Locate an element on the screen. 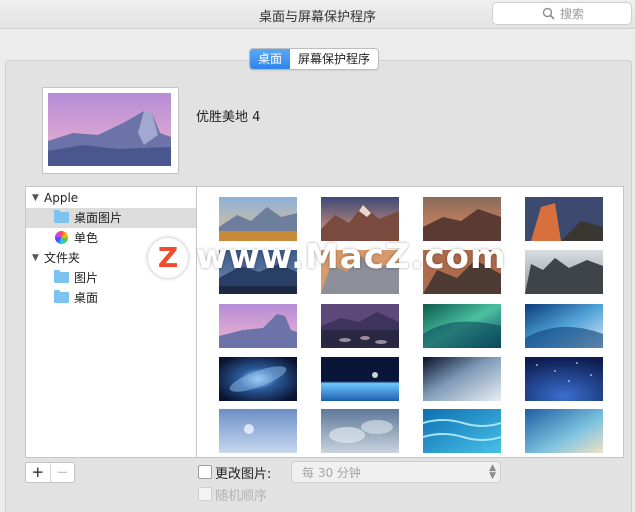 The width and height of the screenshot is (635, 512). title-bar: 桌面与屏幕保护程序 搜索 is located at coordinates (317, 14).